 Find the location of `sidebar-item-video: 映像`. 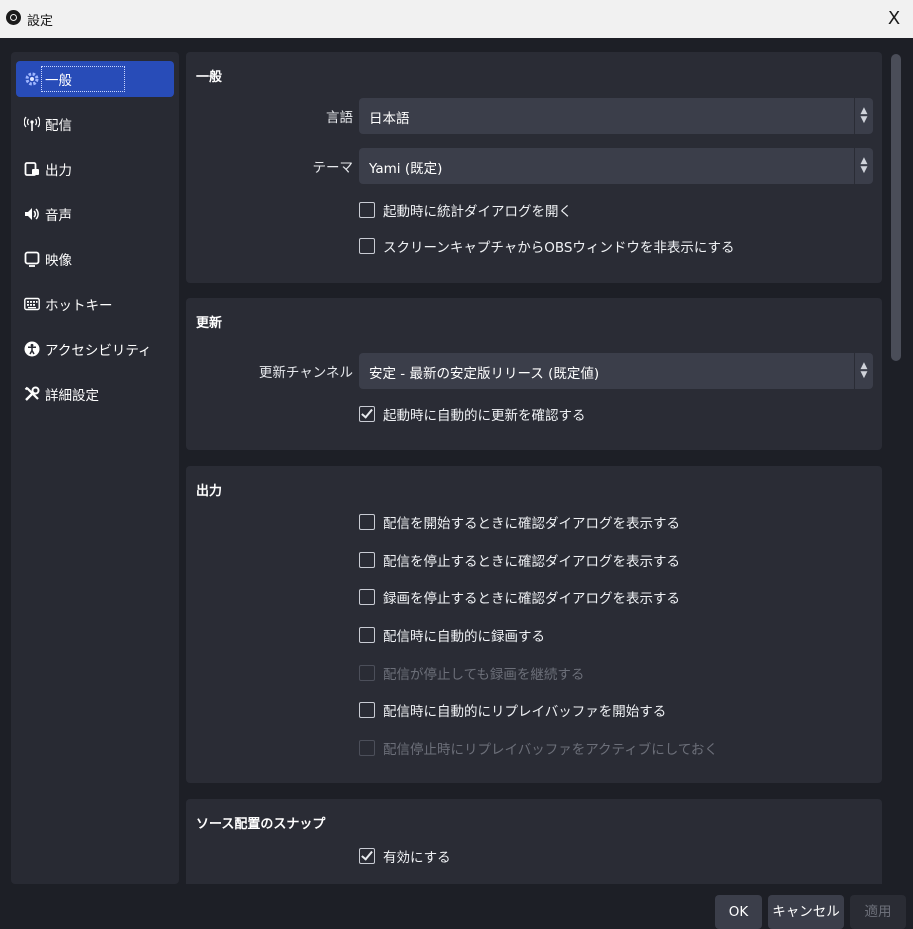

sidebar-item-video: 映像 is located at coordinates (95, 259).